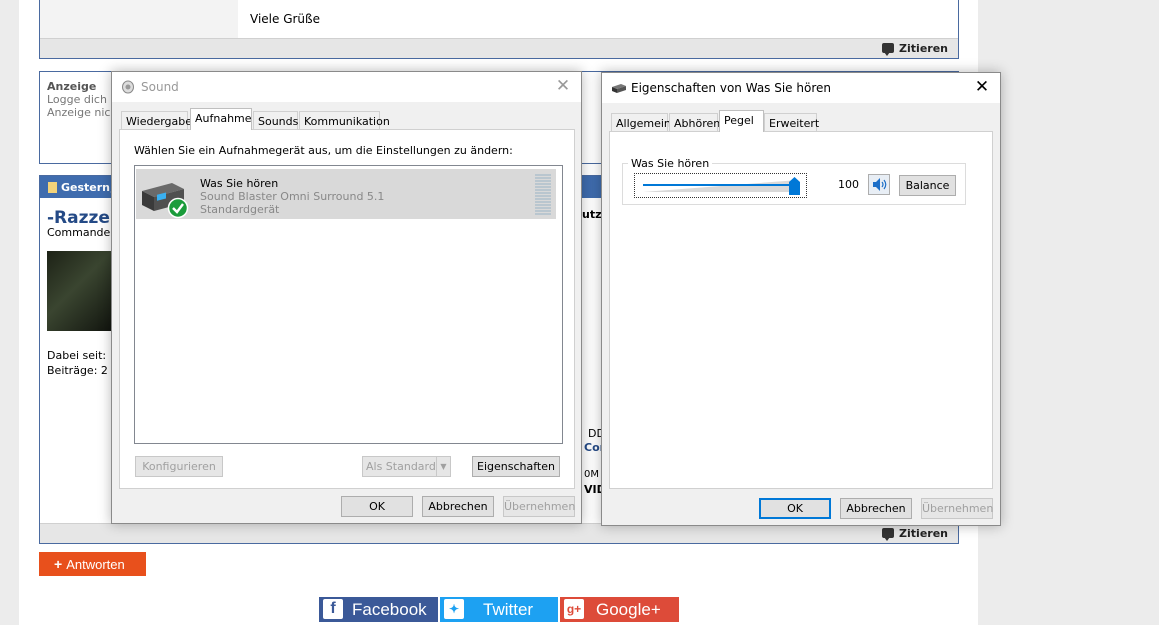 The image size is (1159, 625). I want to click on properties-title: Eigenschaften von Was Sie hören, so click(731, 88).